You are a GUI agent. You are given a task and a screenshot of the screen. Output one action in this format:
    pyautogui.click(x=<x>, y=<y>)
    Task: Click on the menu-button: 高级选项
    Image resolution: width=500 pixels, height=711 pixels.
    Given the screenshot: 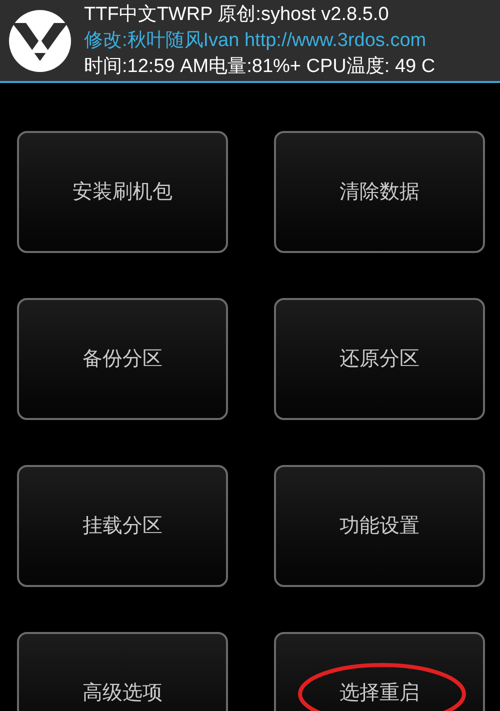 What is the action you would take?
    pyautogui.click(x=122, y=671)
    